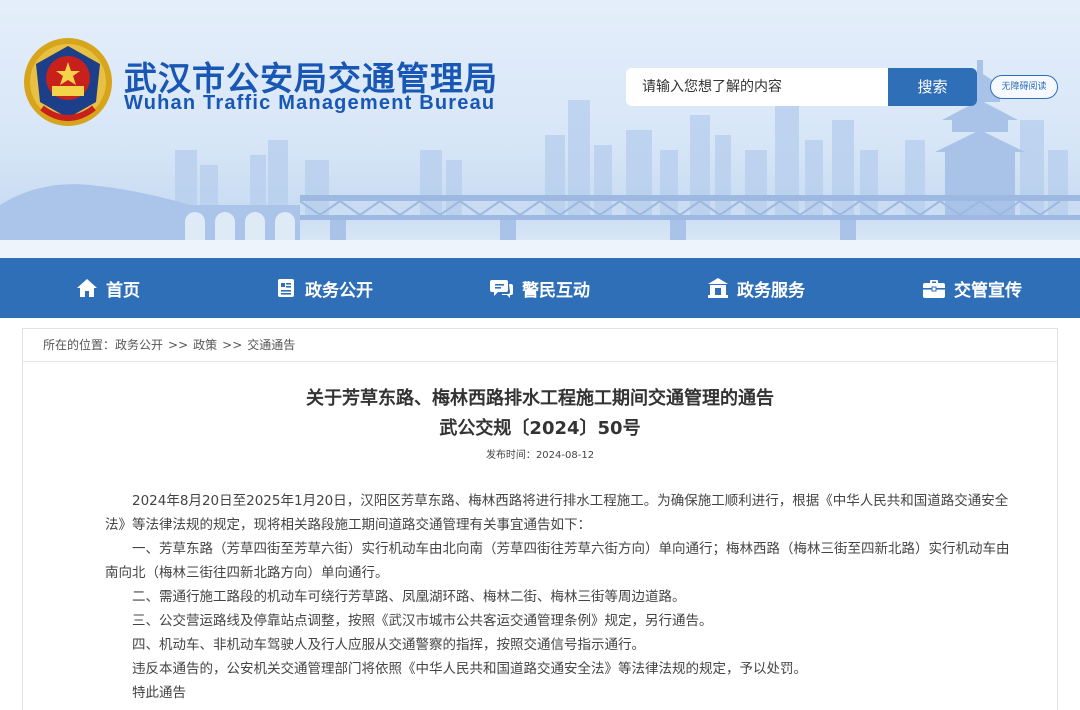 This screenshot has width=1080, height=710. What do you see at coordinates (757, 87) in the screenshot?
I see `search-input: 请输入您想了解的内容` at bounding box center [757, 87].